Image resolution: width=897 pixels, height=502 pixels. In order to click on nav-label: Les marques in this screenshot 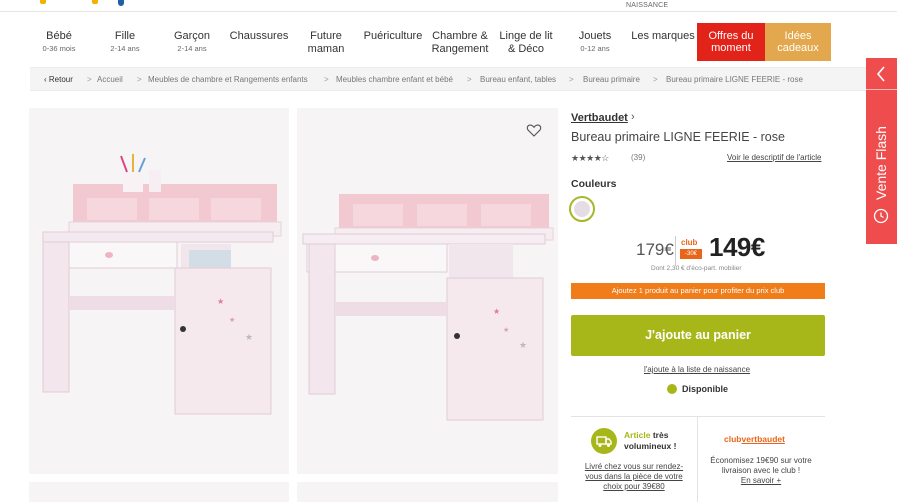, I will do `click(663, 36)`.